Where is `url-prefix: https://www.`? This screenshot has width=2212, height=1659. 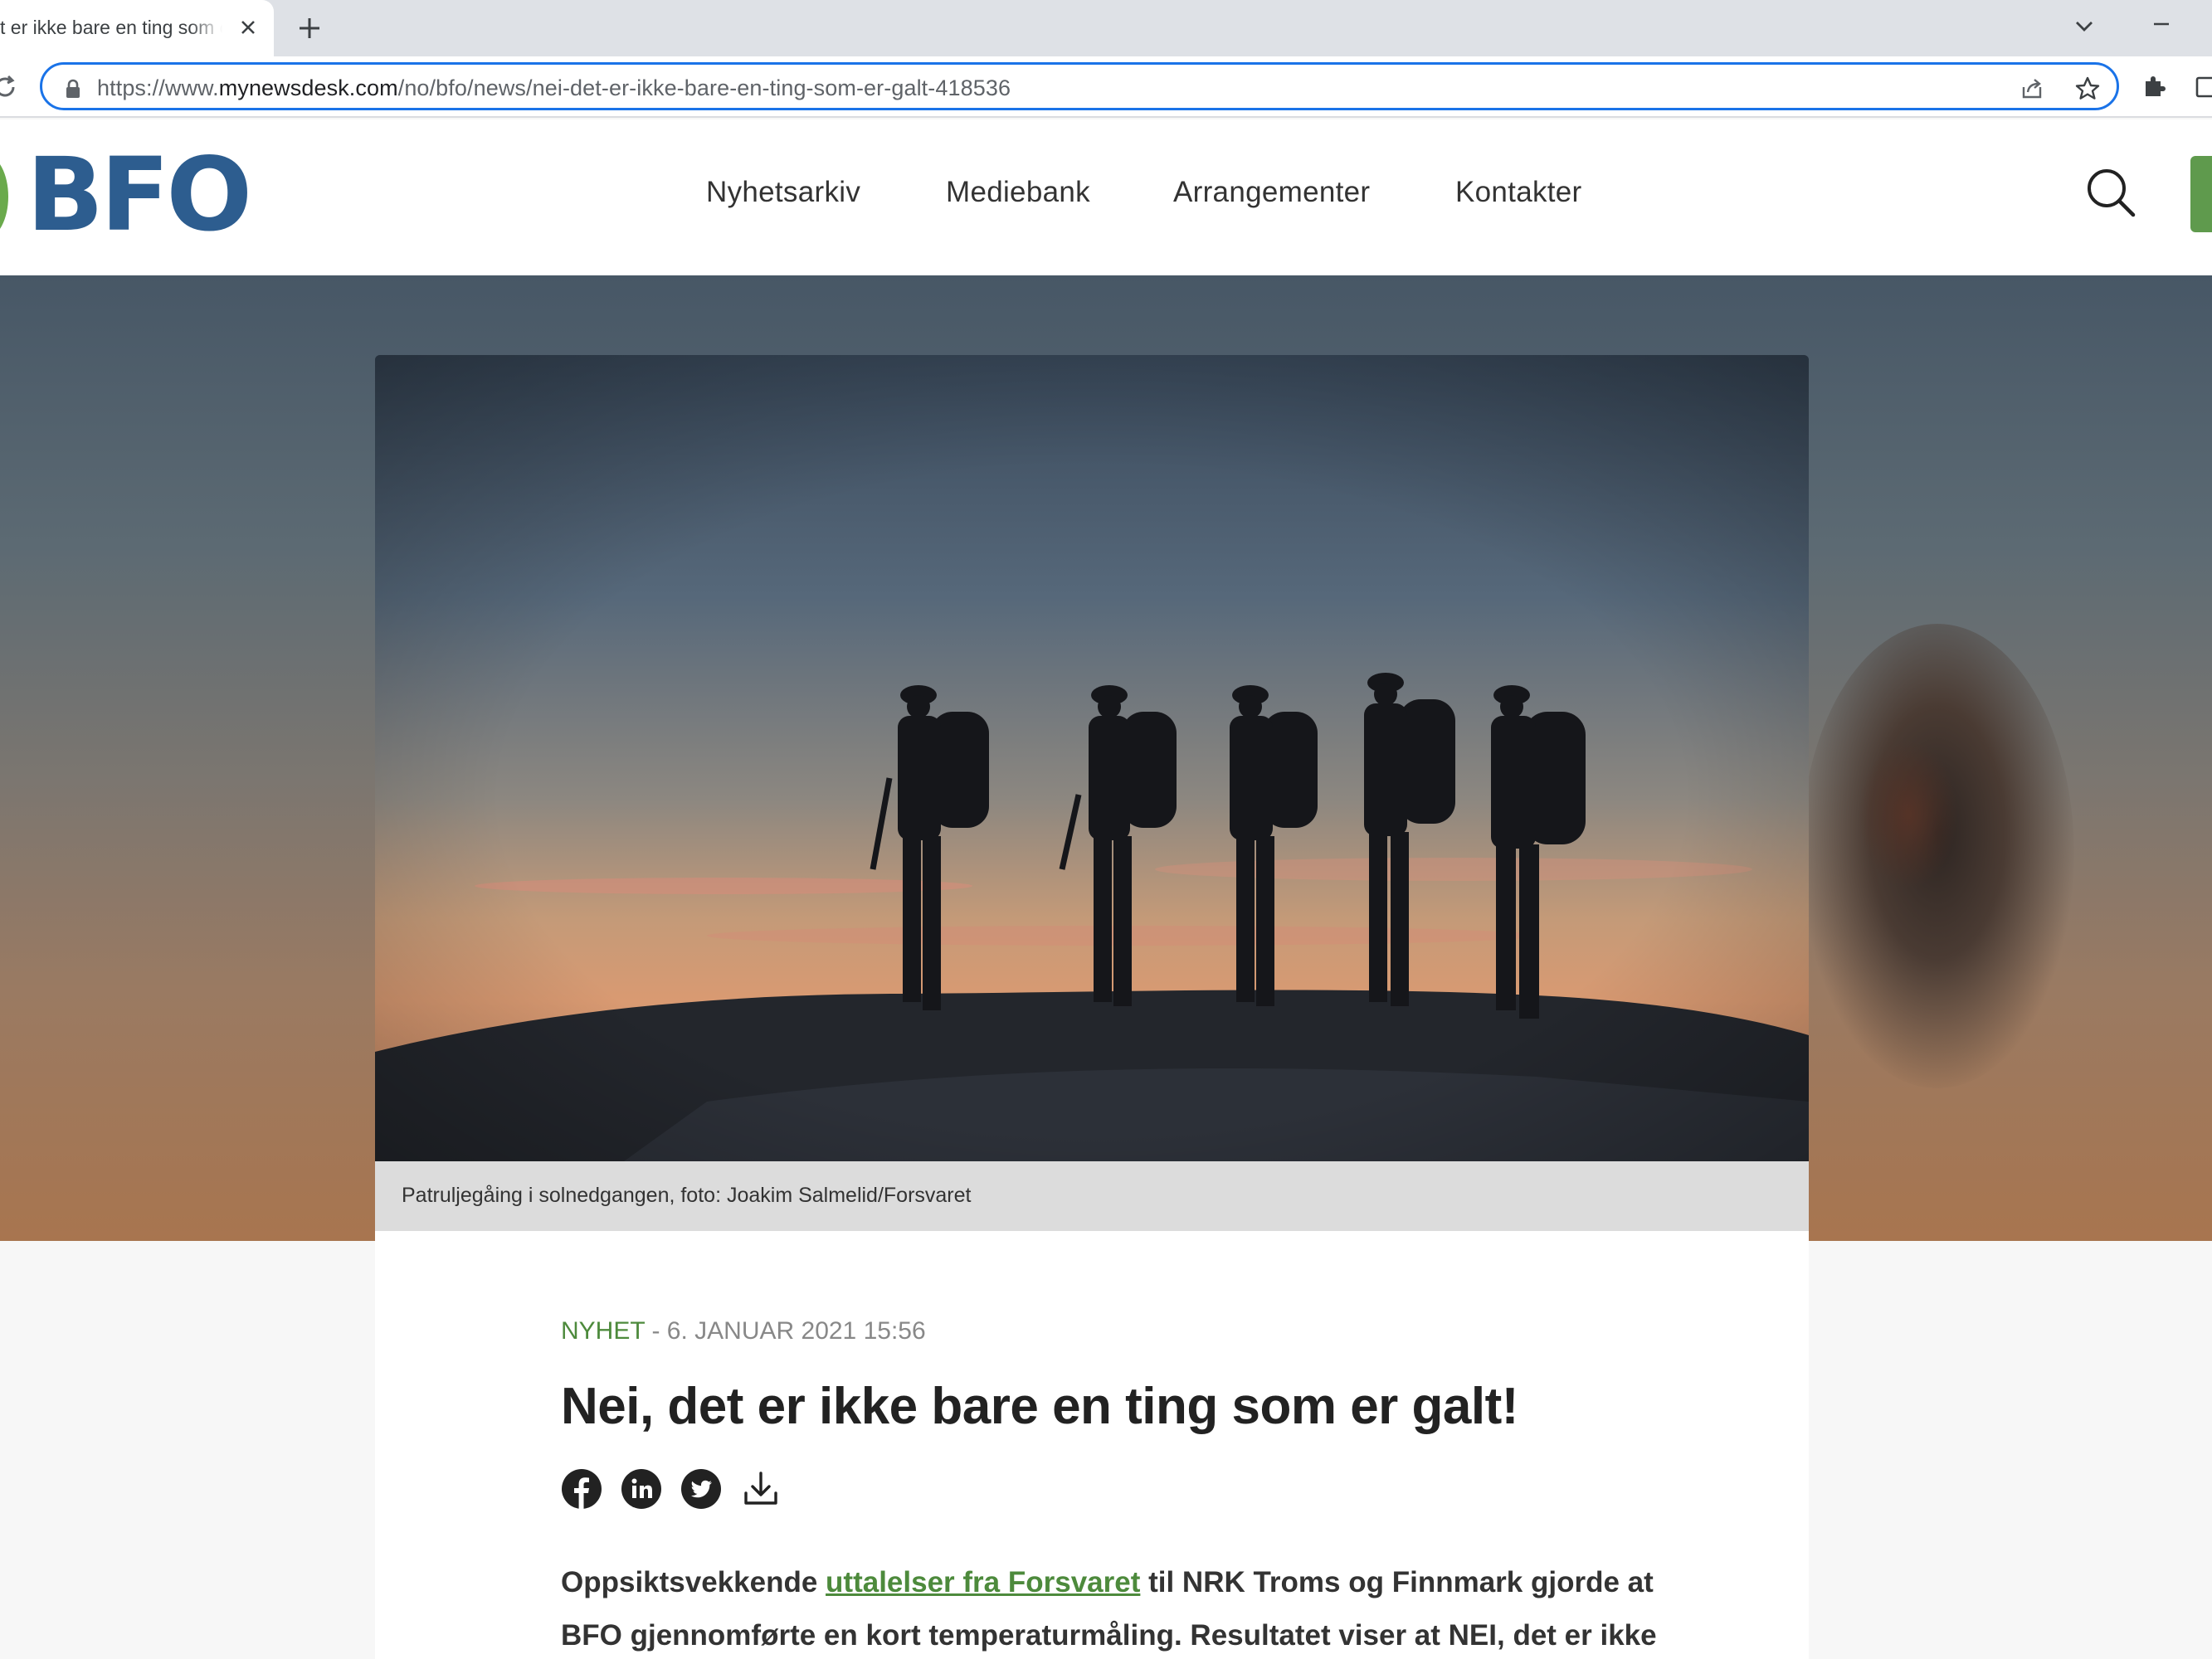
url-prefix: https://www. is located at coordinates (158, 87).